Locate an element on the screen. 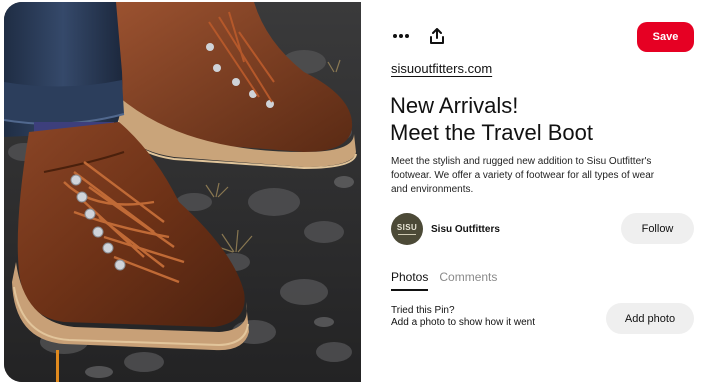  creator-name: Sisu Outfitters is located at coordinates (465, 229).